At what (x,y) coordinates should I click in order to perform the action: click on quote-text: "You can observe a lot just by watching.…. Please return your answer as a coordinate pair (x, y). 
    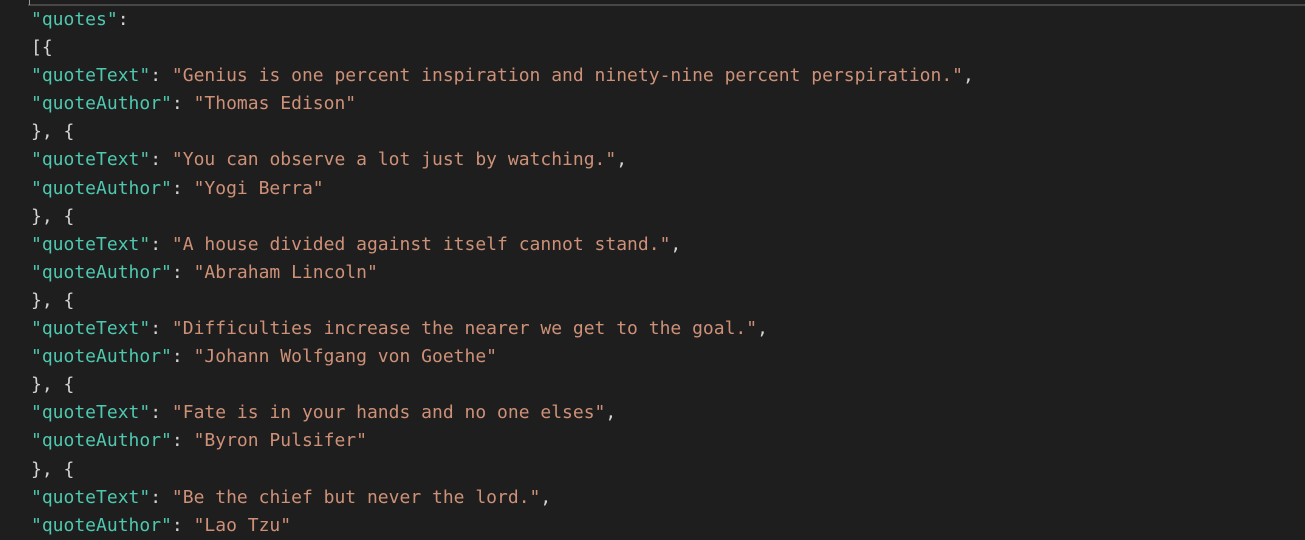
    Looking at the image, I should click on (394, 160).